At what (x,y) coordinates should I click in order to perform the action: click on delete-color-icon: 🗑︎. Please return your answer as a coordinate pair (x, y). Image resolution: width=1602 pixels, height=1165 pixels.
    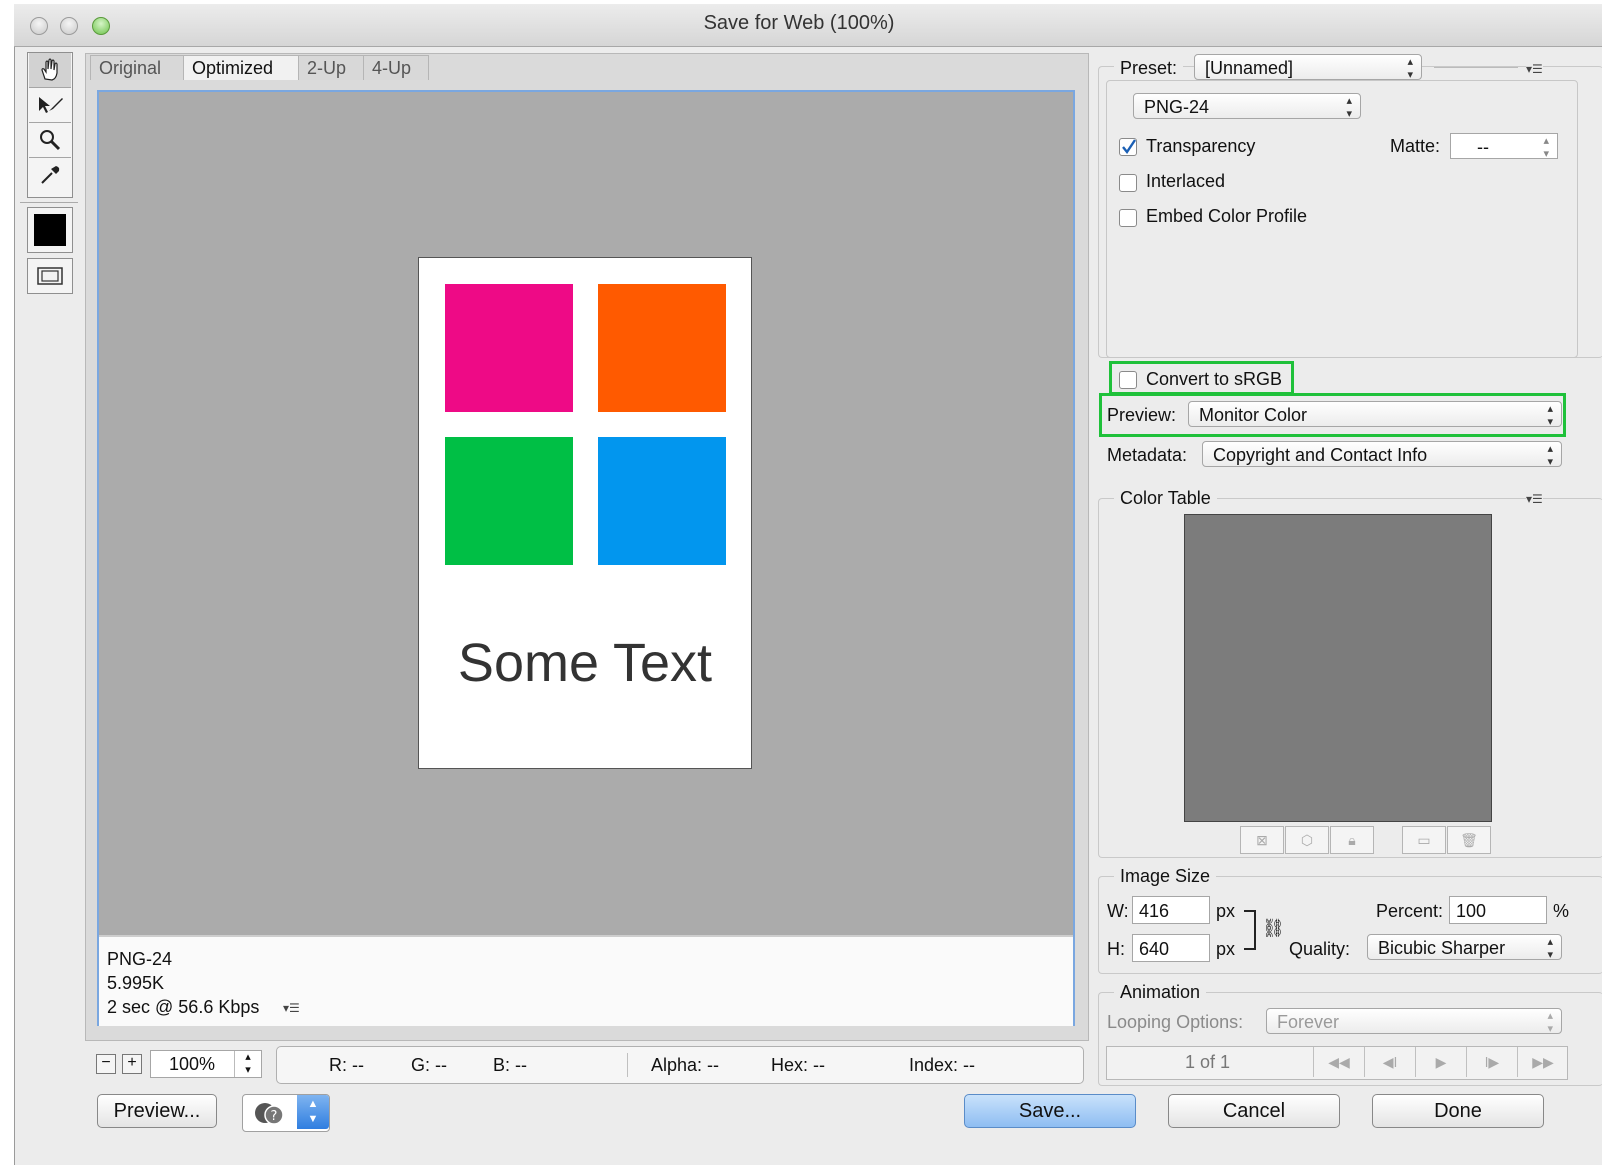
    Looking at the image, I should click on (1469, 840).